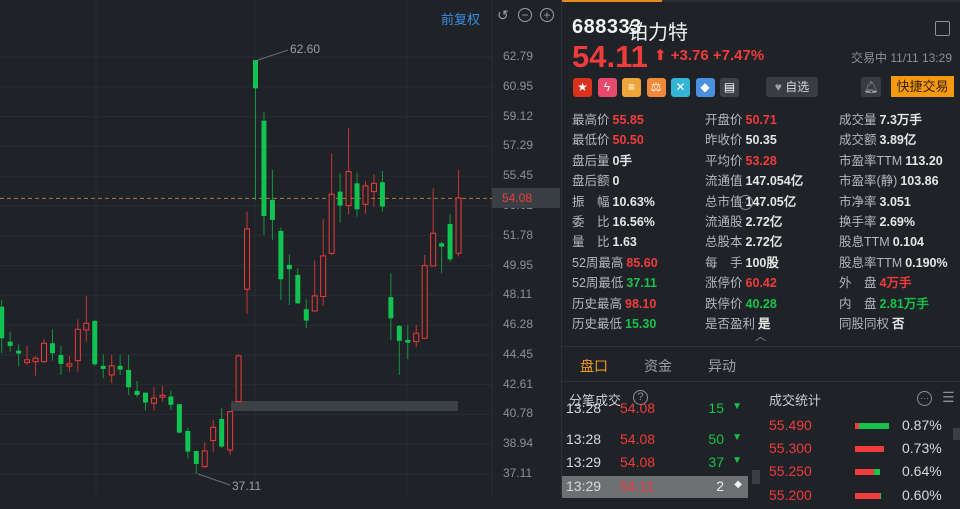  I want to click on list-view-icon: ☰, so click(948, 397).